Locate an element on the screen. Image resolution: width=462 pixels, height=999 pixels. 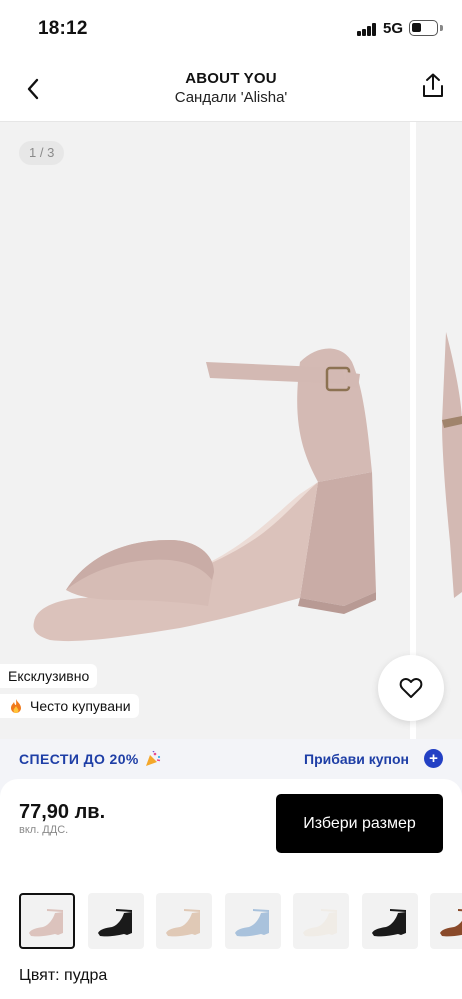
share-button is located at coordinates (433, 86).